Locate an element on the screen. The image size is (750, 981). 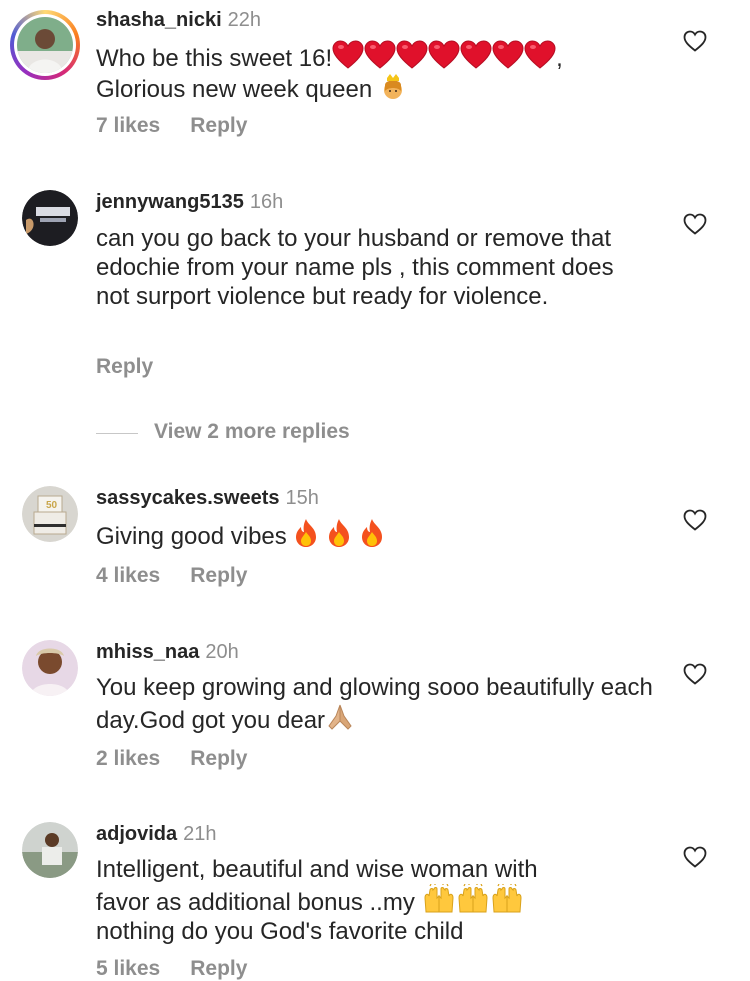
username: sassycakes.sweets is located at coordinates (188, 498).